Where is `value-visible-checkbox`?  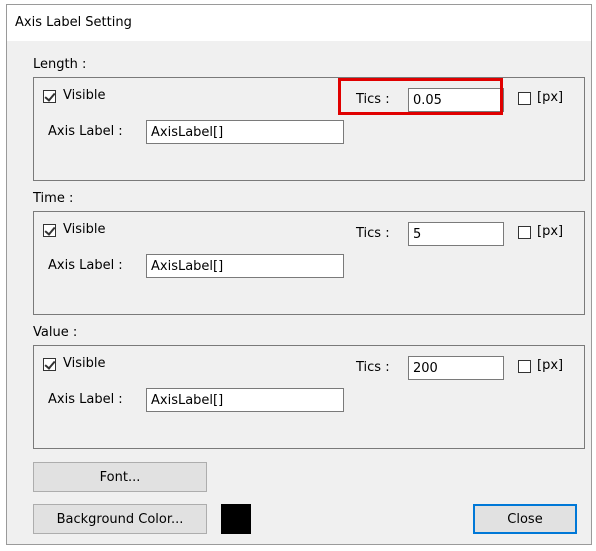 value-visible-checkbox is located at coordinates (49, 364).